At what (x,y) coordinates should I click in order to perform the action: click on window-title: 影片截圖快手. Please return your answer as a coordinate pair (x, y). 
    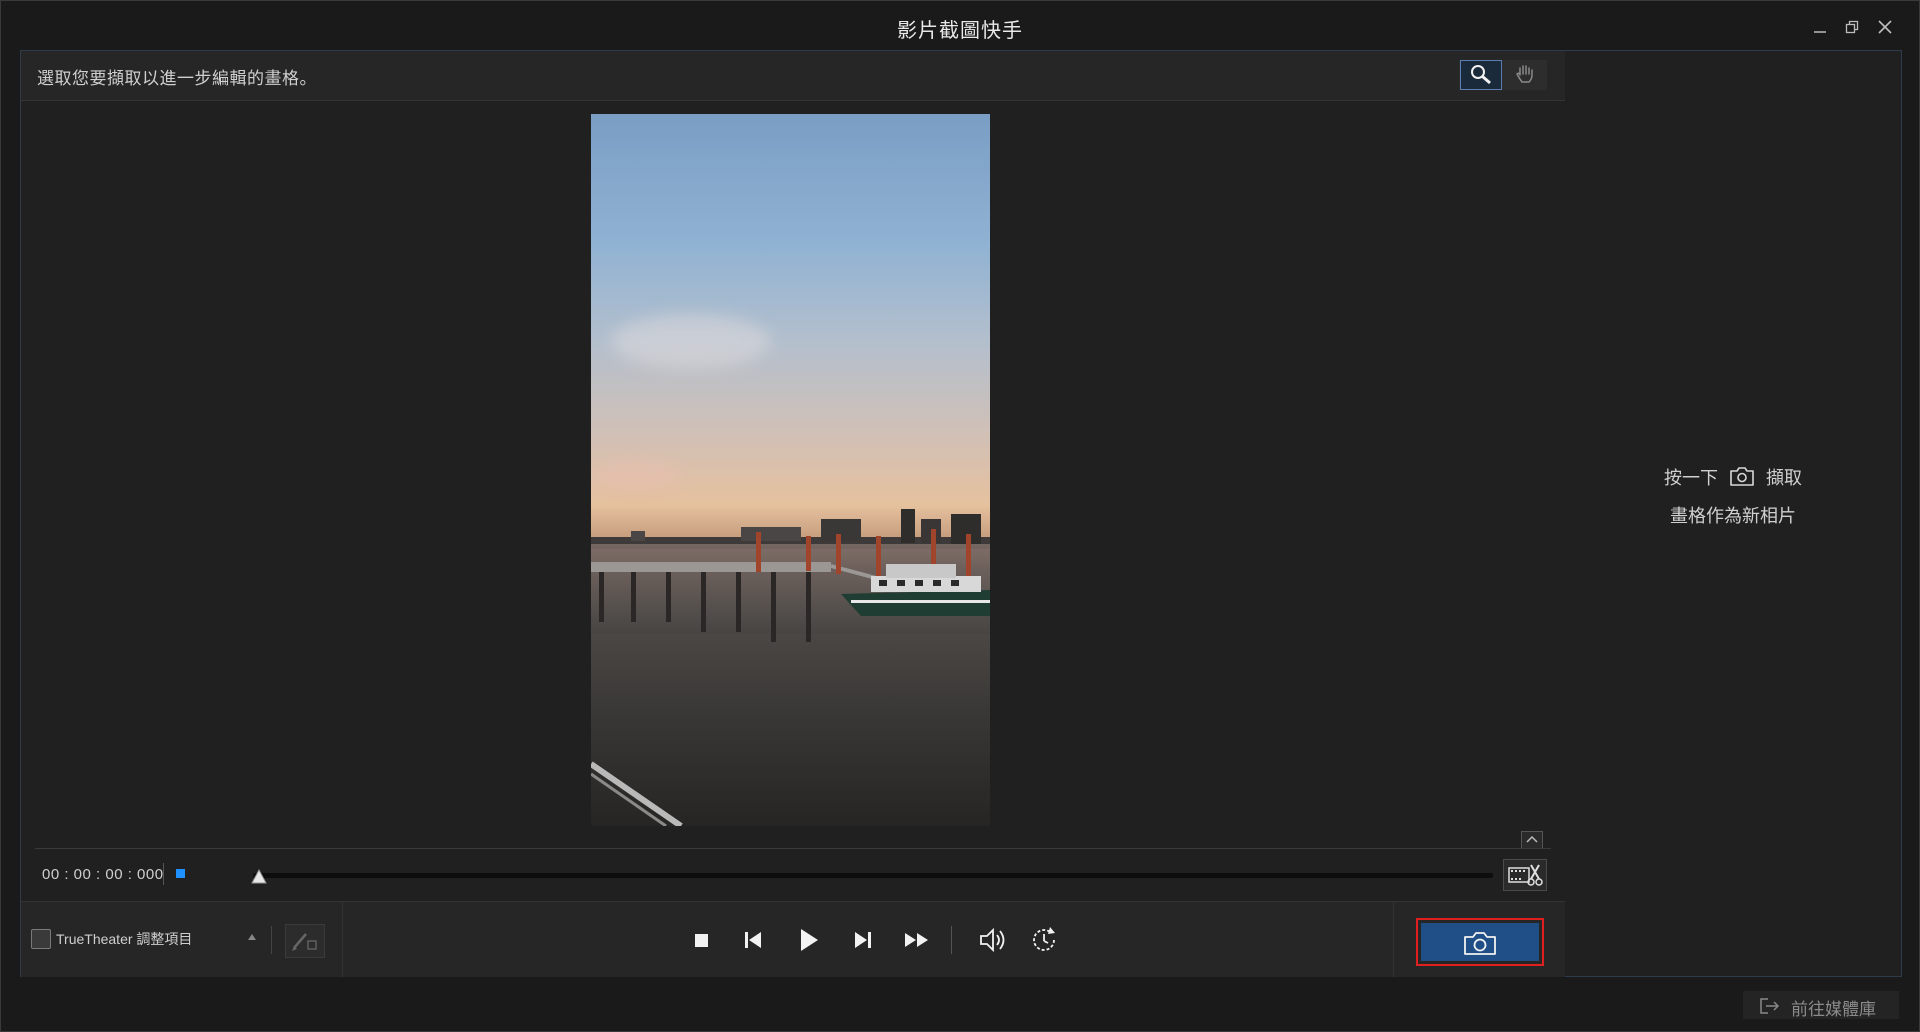
    Looking at the image, I should click on (960, 31).